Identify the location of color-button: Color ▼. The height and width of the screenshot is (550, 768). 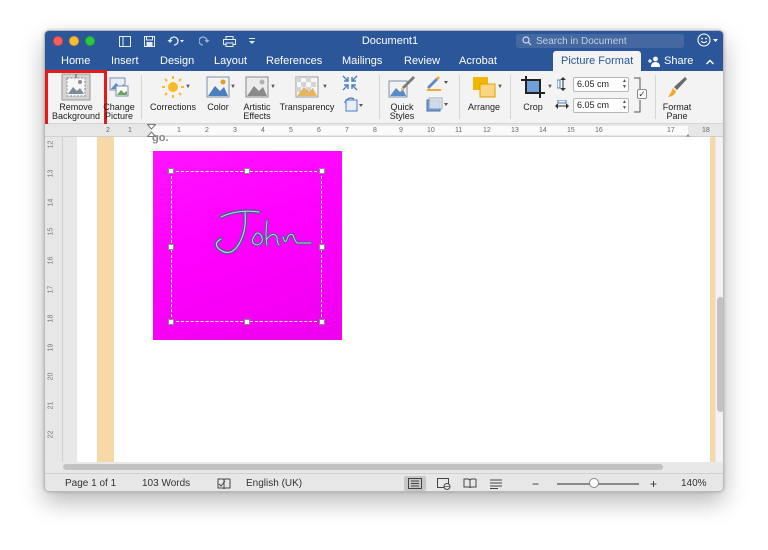
(218, 92).